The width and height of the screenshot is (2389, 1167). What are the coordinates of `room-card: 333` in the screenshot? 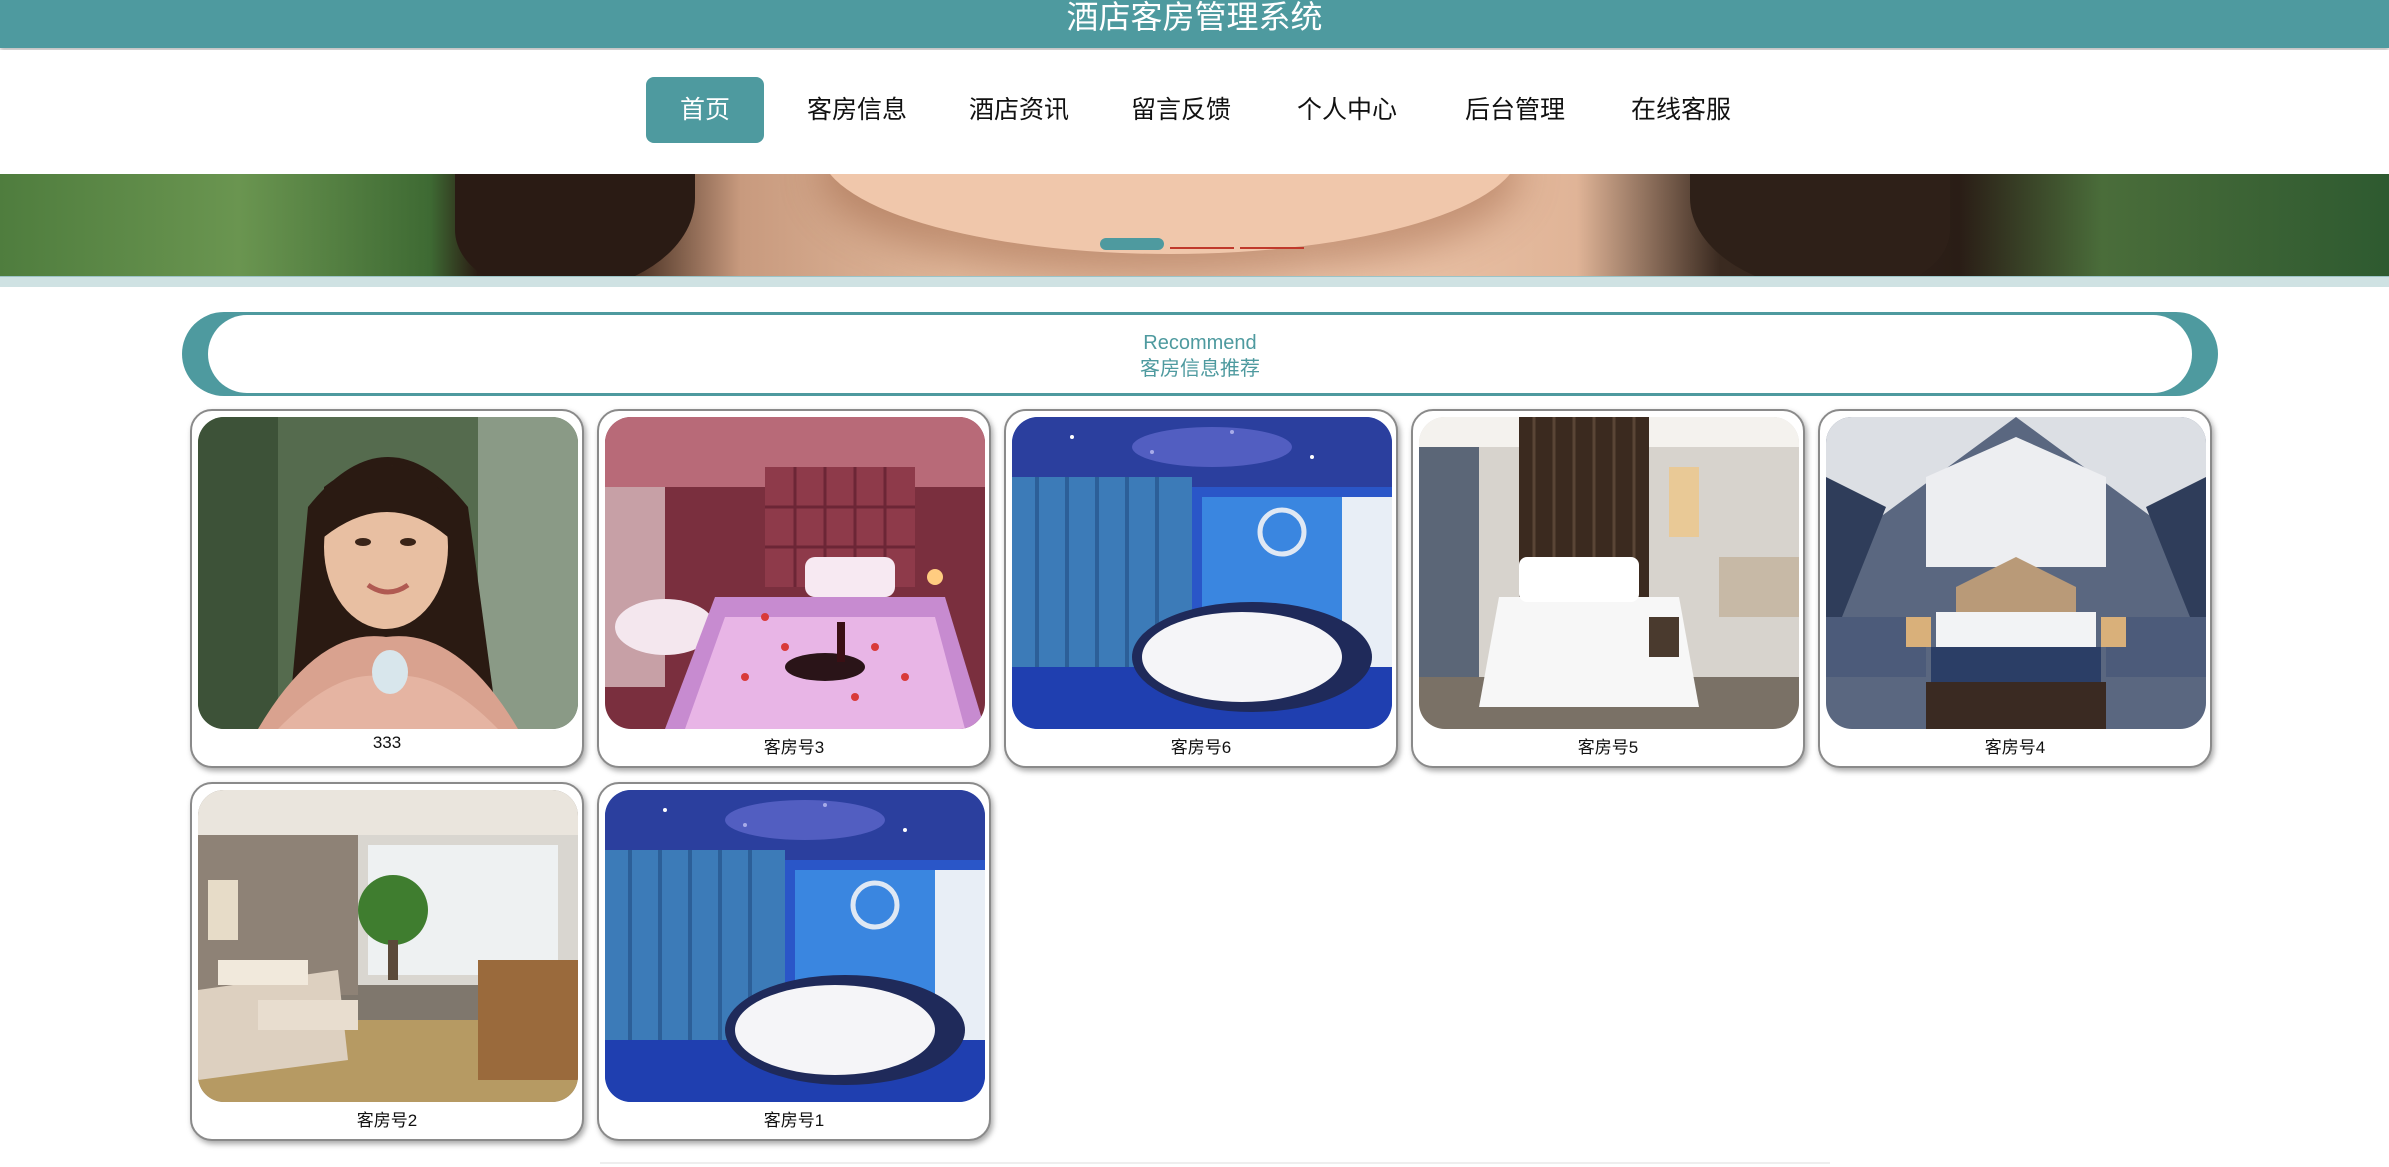 It's located at (387, 588).